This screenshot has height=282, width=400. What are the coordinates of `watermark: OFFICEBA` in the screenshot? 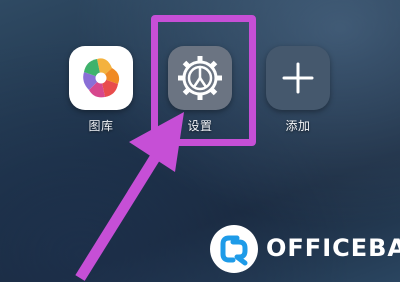 It's located at (303, 252).